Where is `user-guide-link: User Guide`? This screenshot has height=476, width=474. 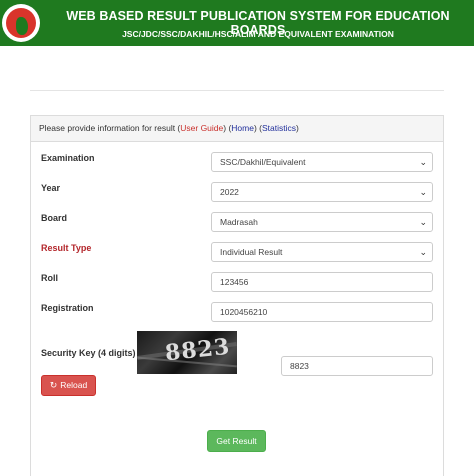
user-guide-link: User Guide is located at coordinates (201, 128).